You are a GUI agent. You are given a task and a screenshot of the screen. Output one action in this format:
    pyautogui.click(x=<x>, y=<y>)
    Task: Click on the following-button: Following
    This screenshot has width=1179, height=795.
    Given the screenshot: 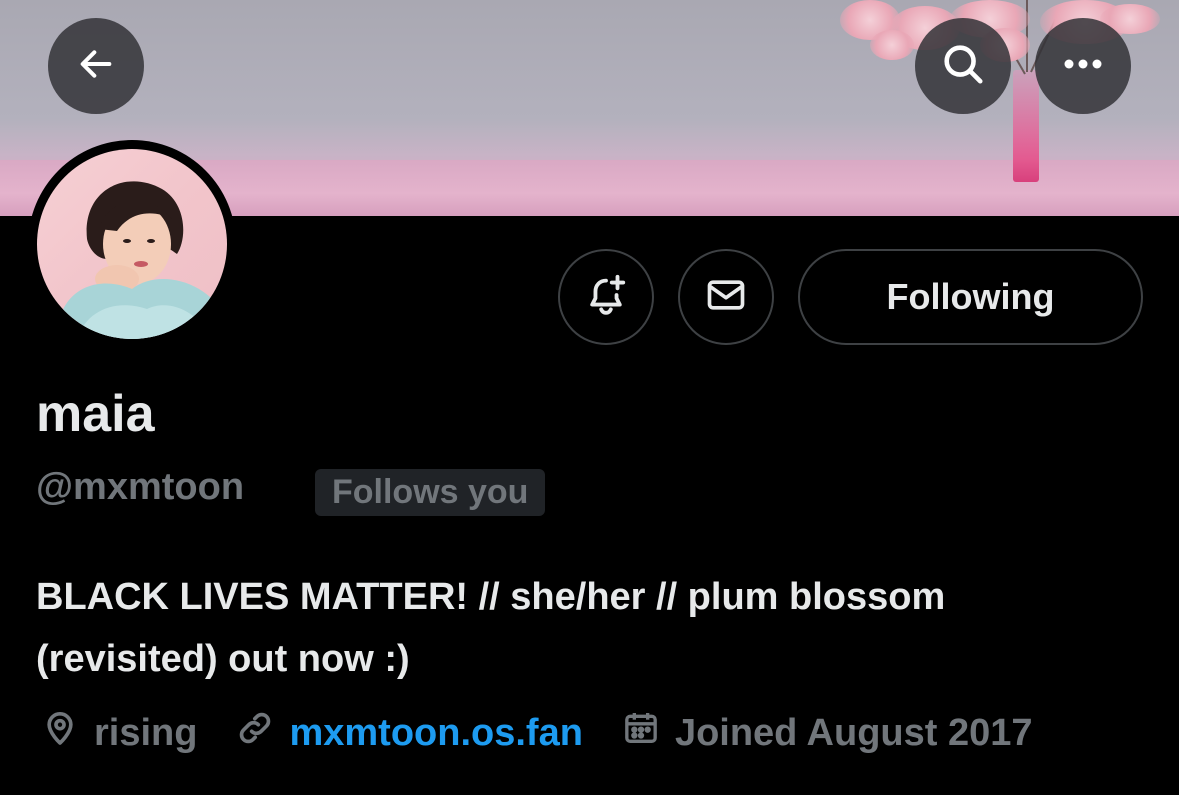 What is the action you would take?
    pyautogui.click(x=970, y=297)
    